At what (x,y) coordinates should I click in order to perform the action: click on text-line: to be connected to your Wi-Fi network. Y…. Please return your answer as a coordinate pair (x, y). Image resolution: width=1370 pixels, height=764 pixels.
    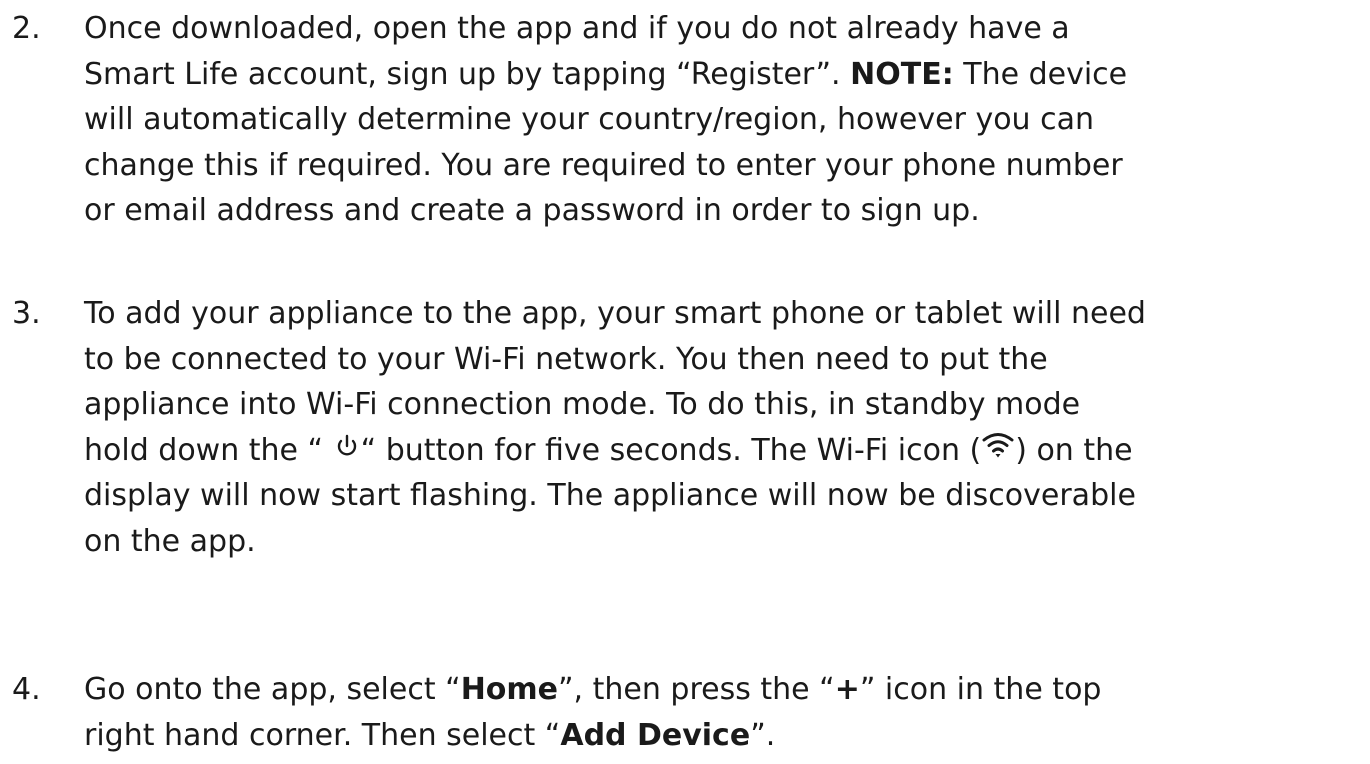
    Looking at the image, I should click on (566, 359).